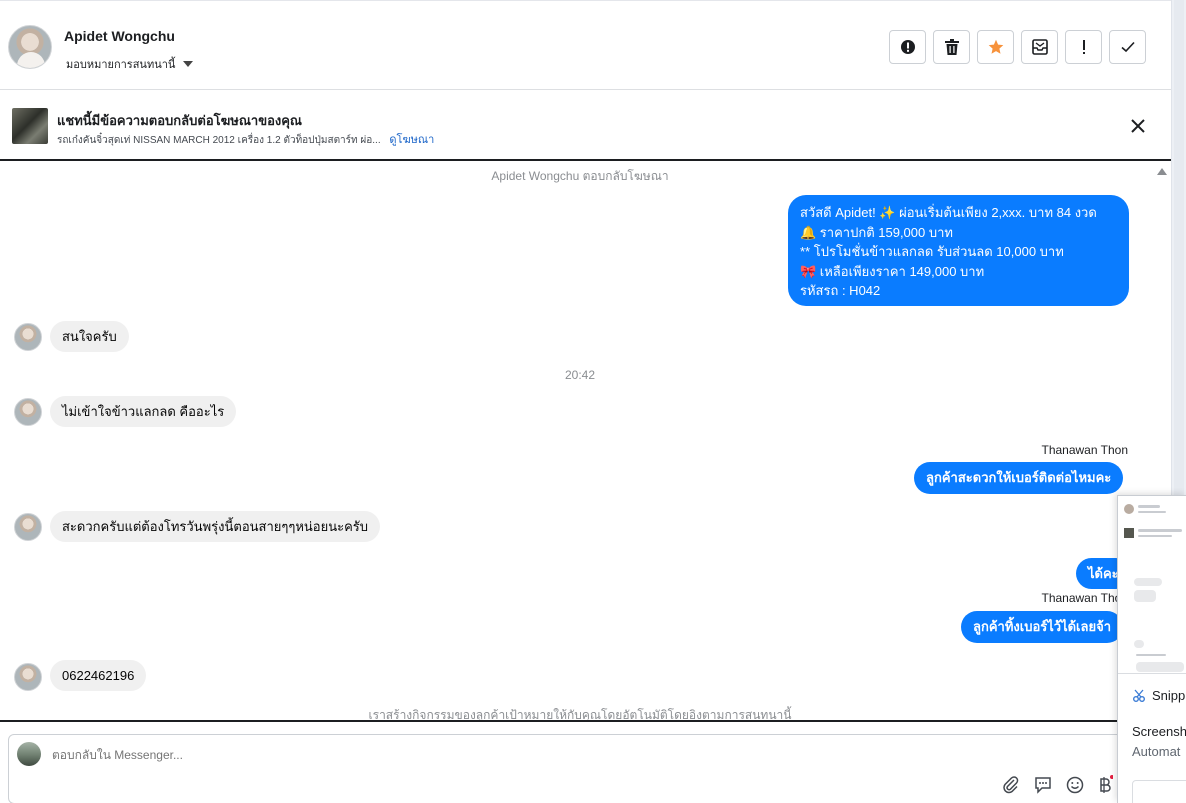 This screenshot has height=803, width=1186. What do you see at coordinates (840, 290) in the screenshot?
I see `greeting-line: รหัสรถ : H042` at bounding box center [840, 290].